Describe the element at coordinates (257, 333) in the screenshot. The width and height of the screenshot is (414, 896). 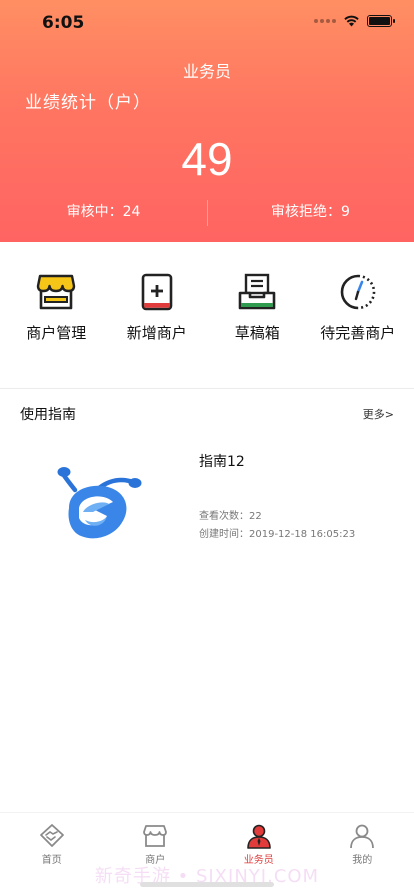
I see `quick-label: 草稿箱` at that location.